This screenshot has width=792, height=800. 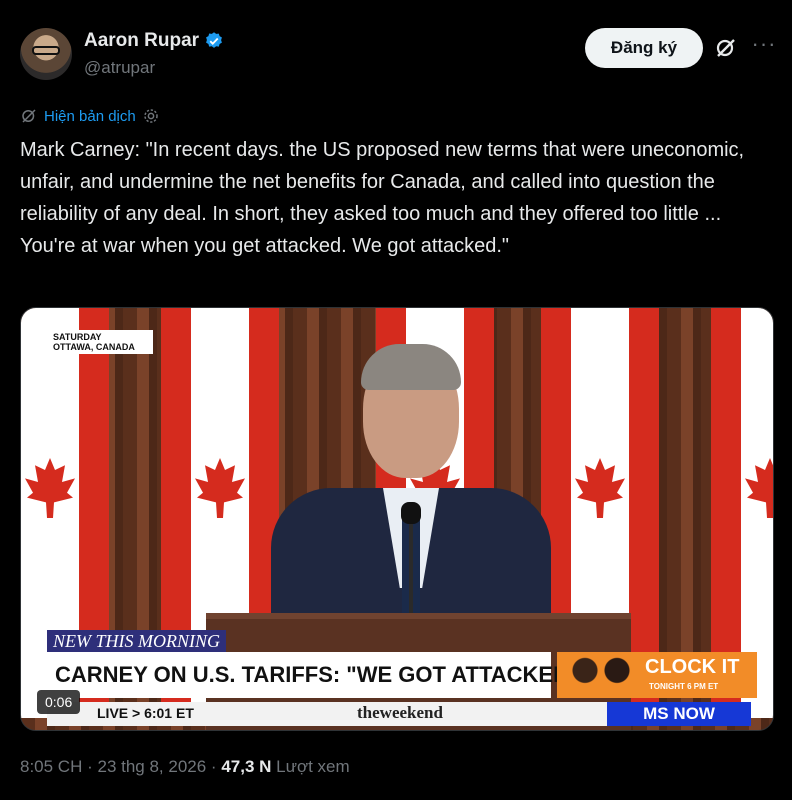 I want to click on show-translation-row: Hiện bản dịch, so click(x=90, y=116).